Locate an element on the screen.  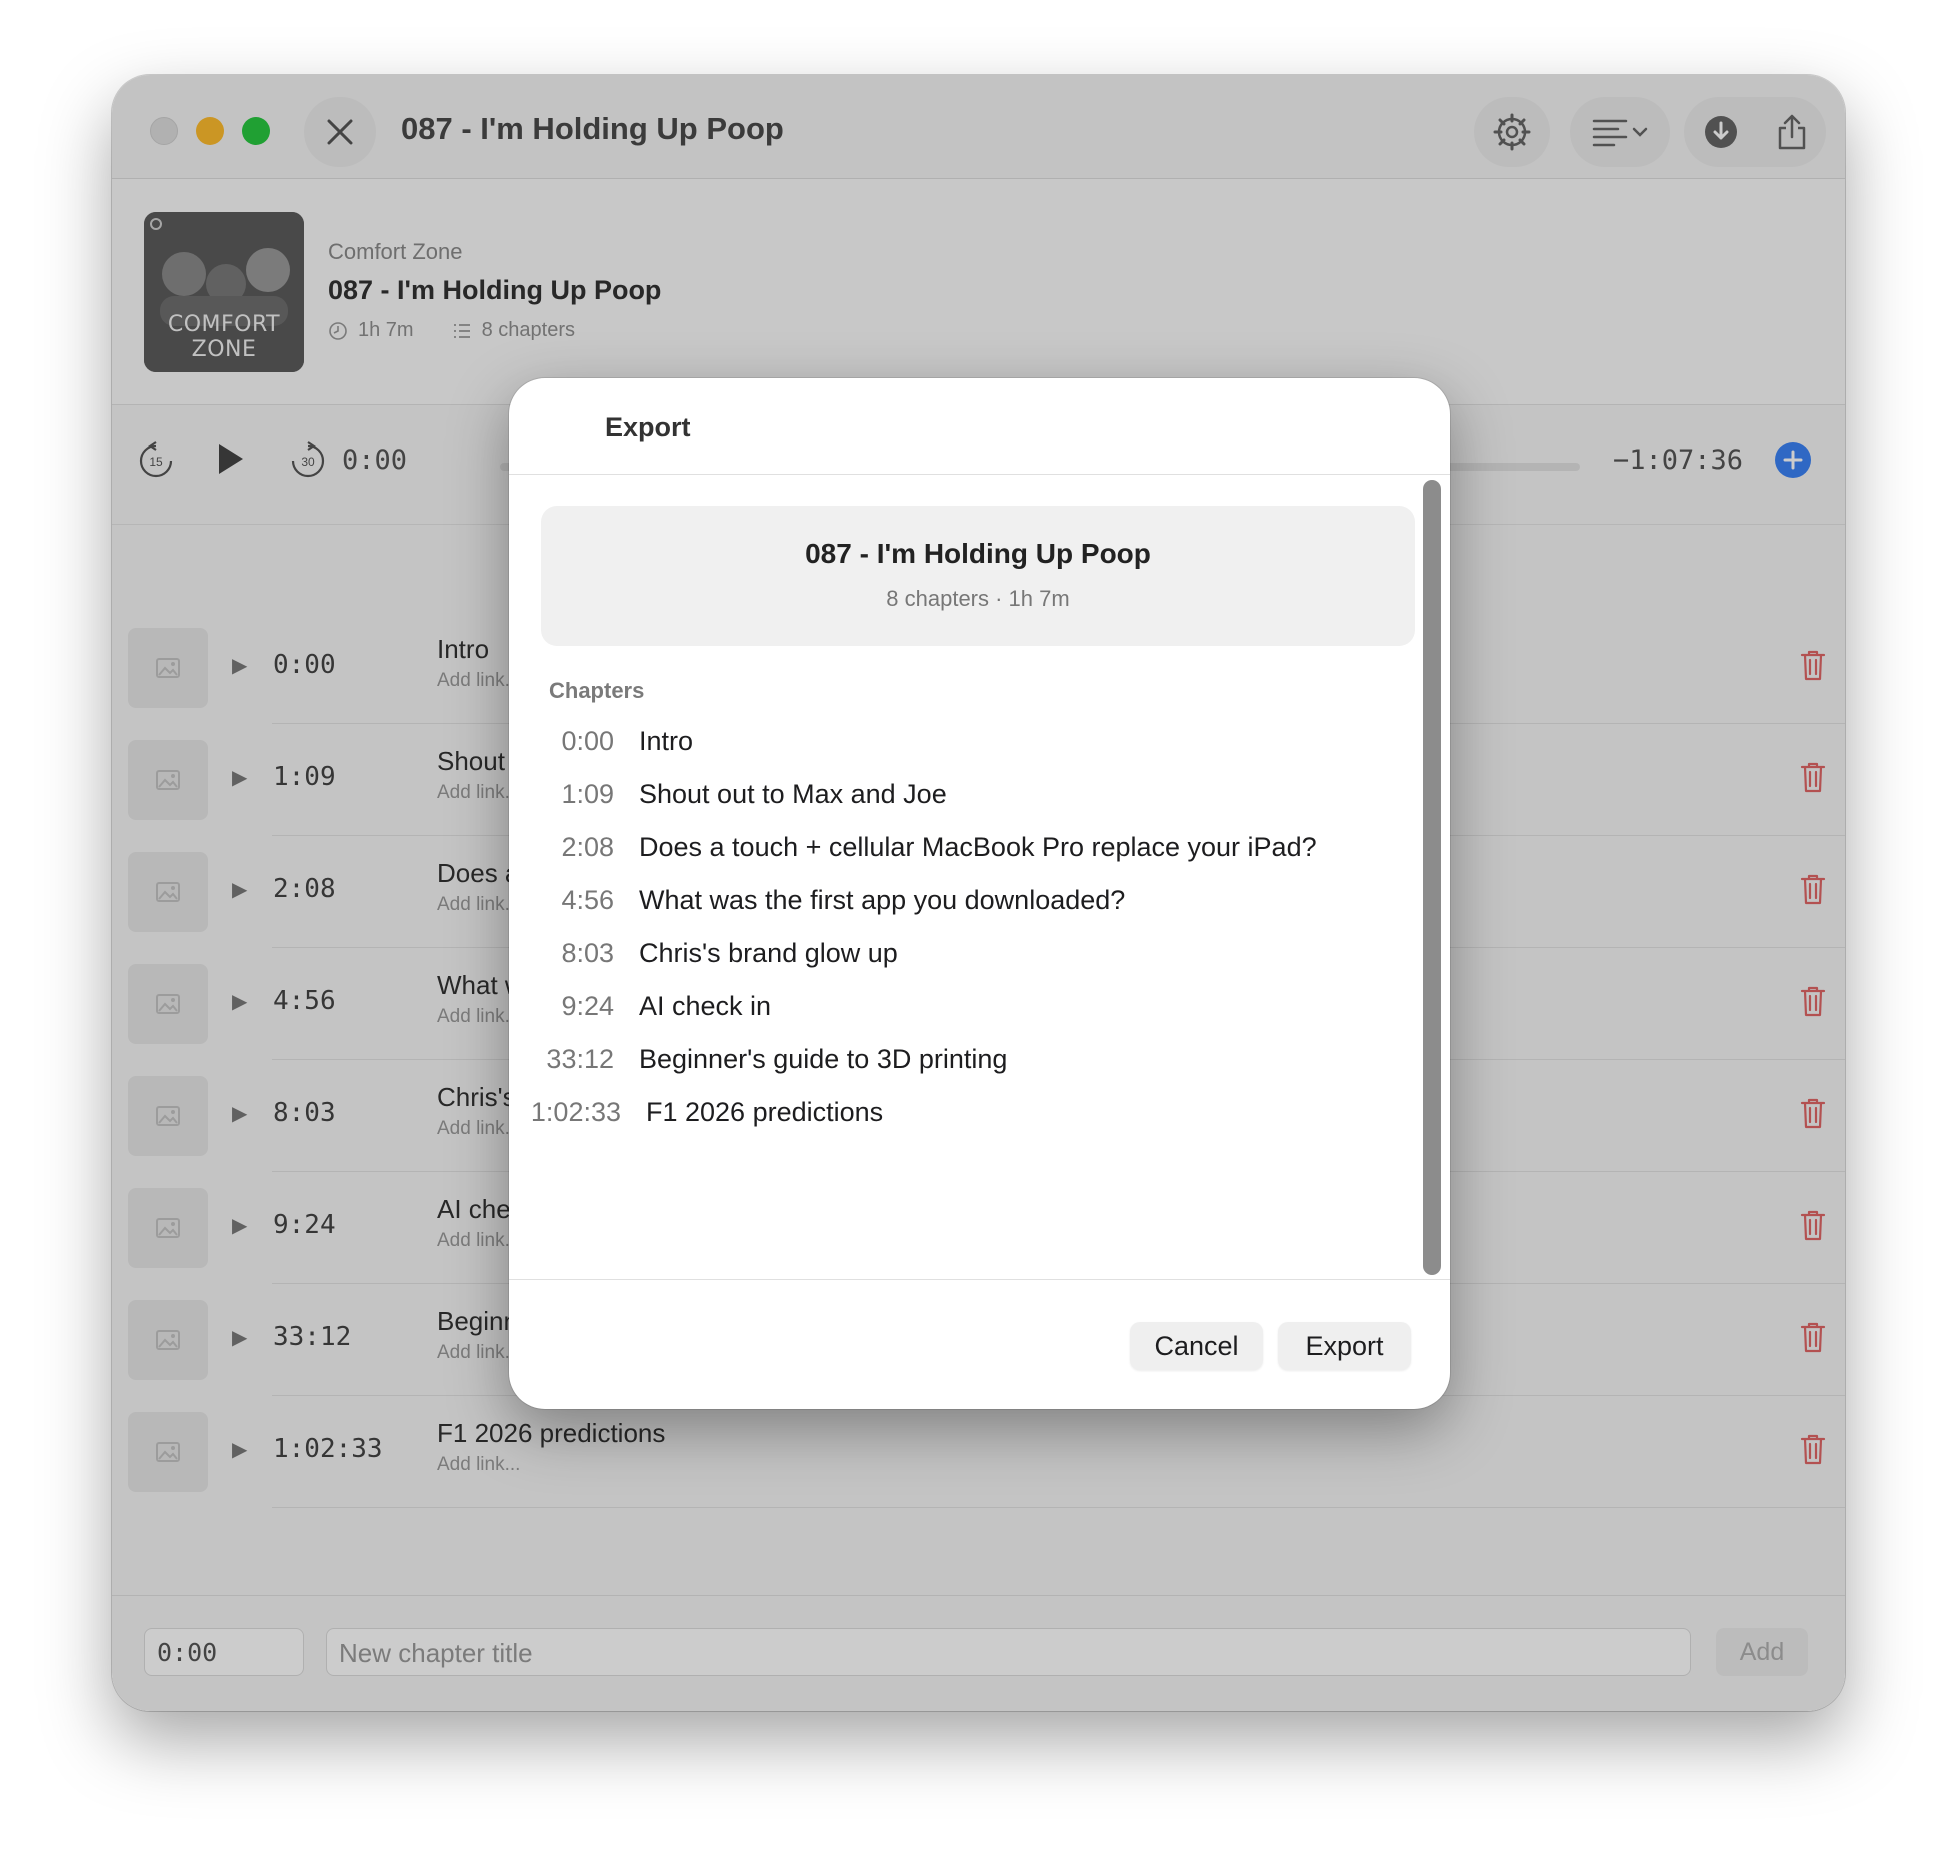
export-chapter-title: Chris's brand glow up is located at coordinates (768, 953).